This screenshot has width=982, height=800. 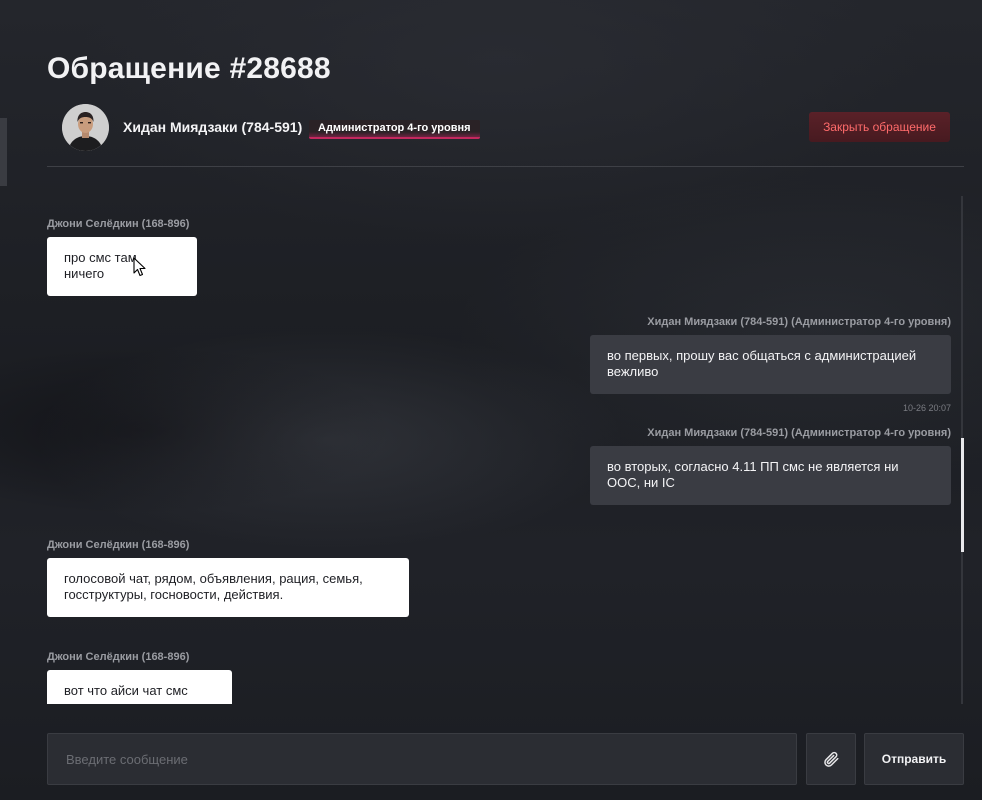 I want to click on send-button: Отправить, so click(x=914, y=759).